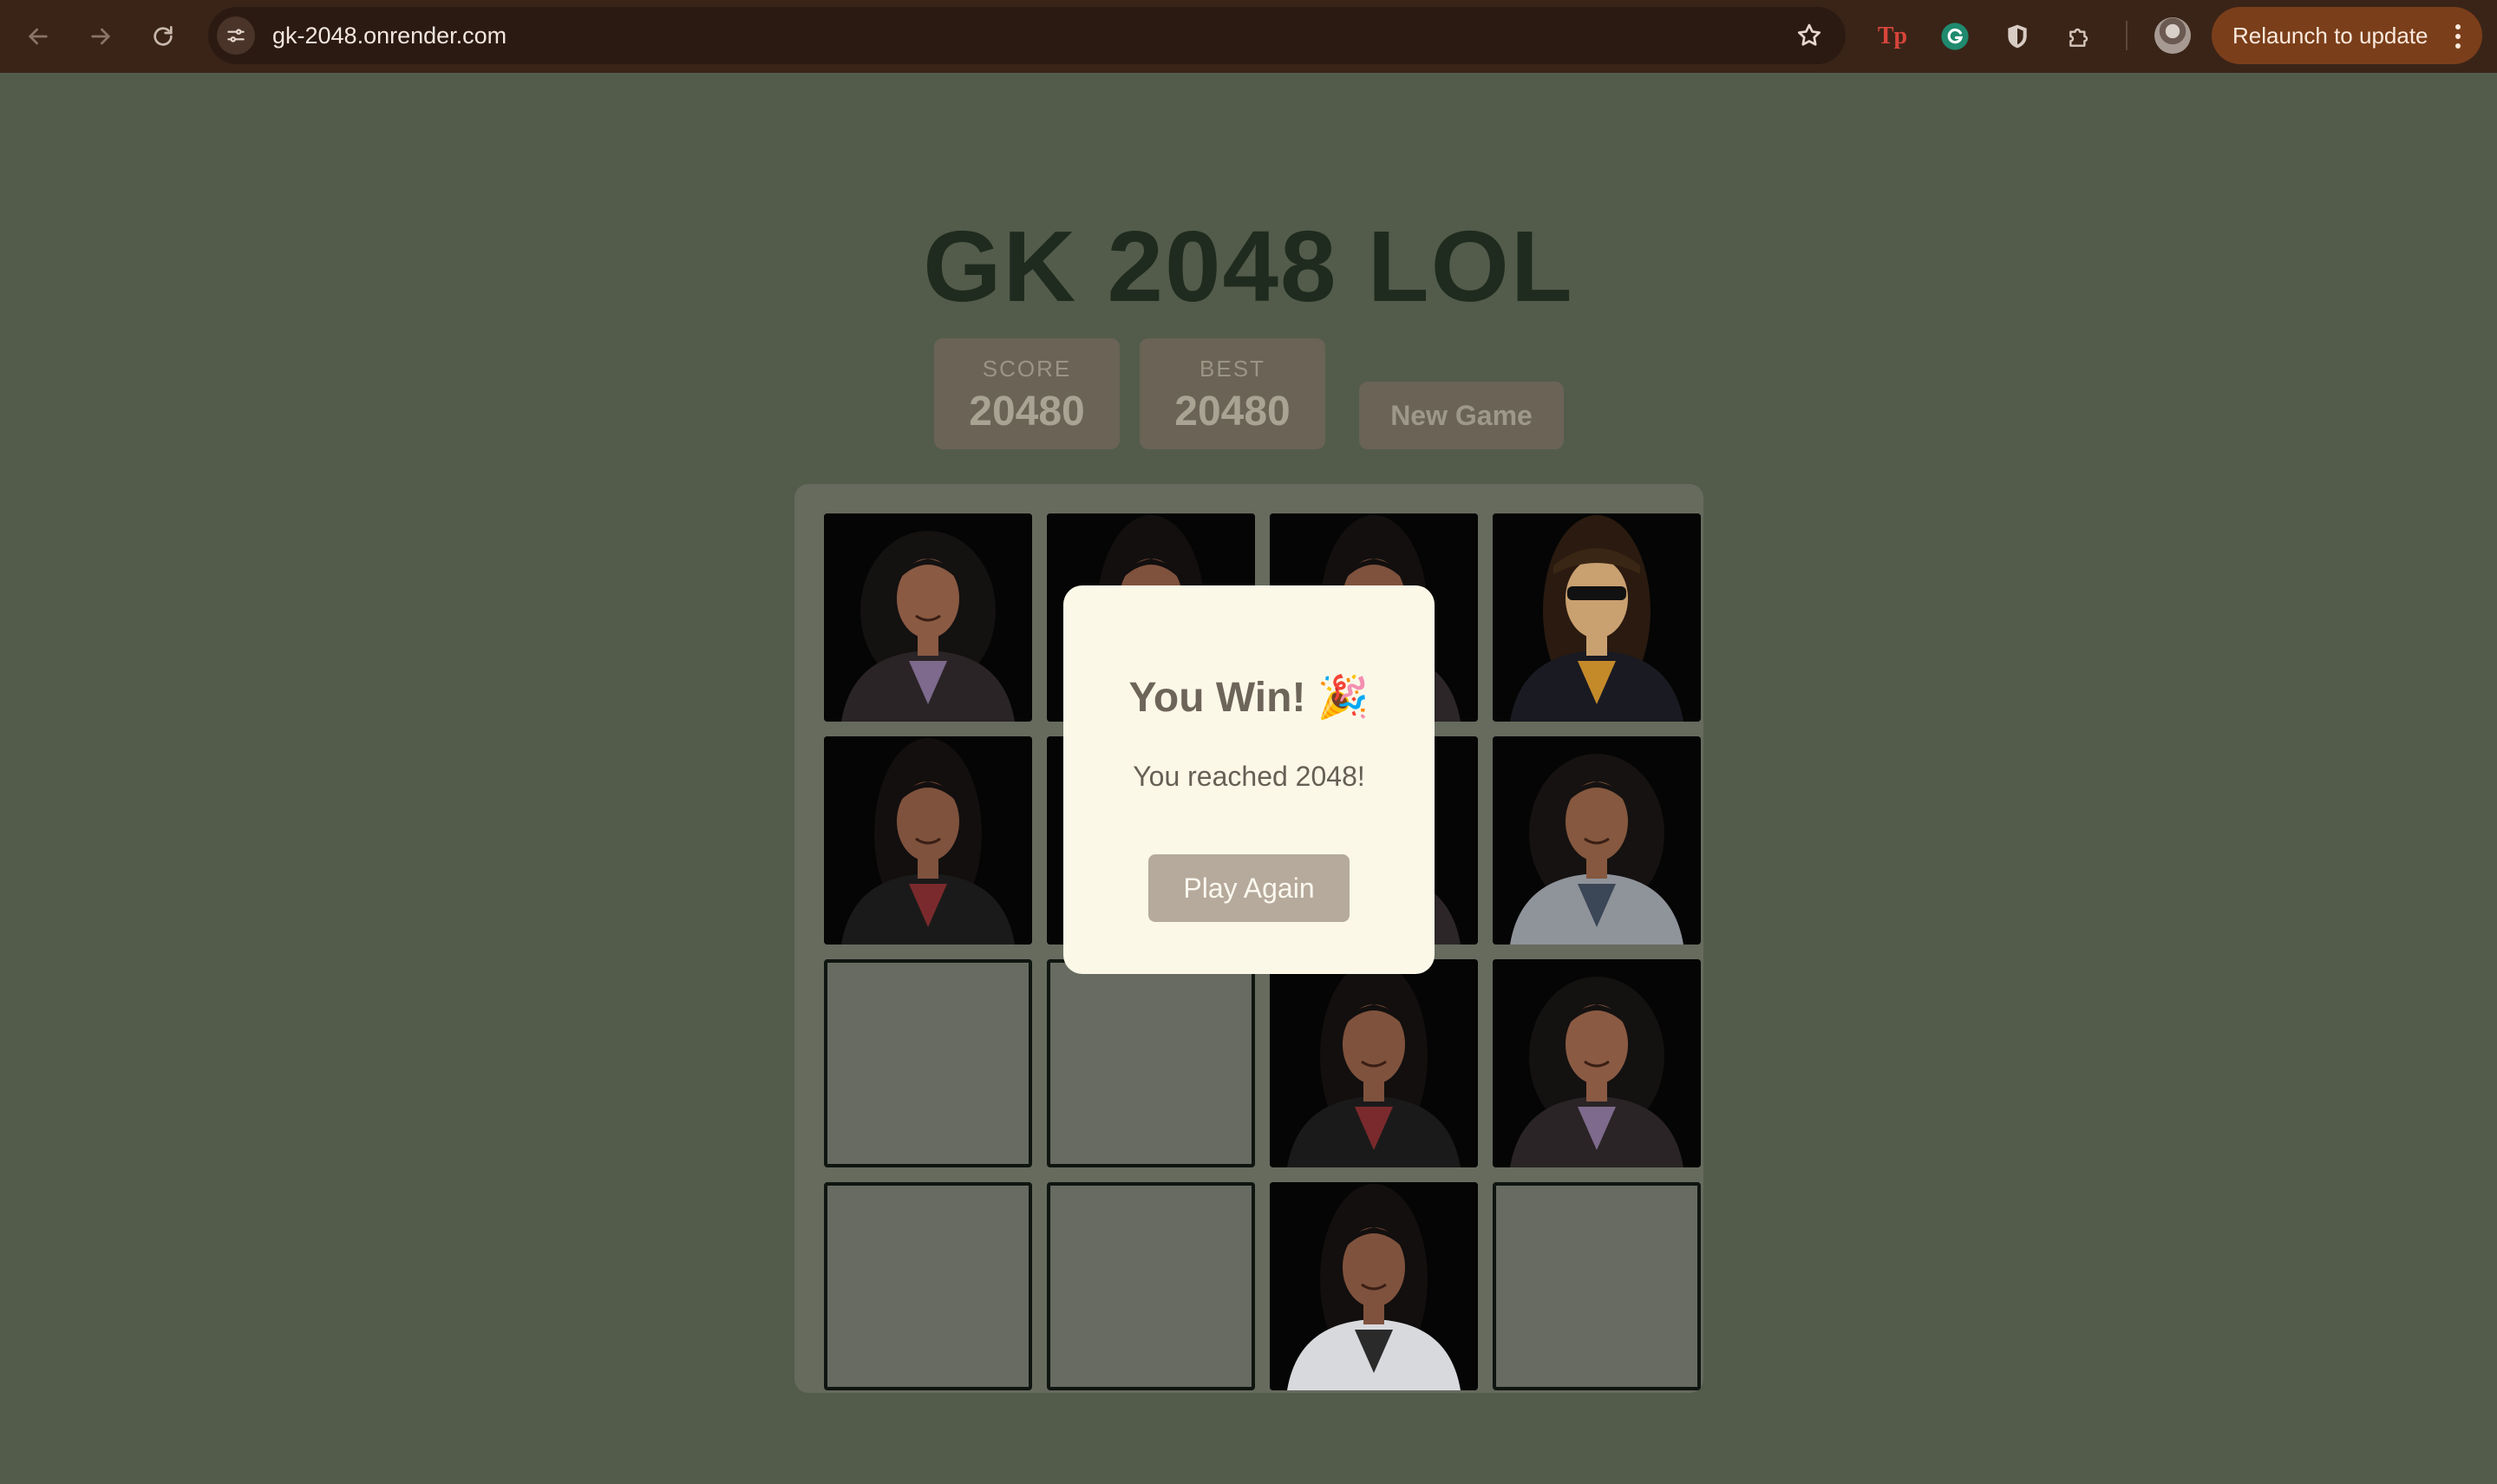  I want to click on grammarly-extension-icon, so click(1955, 37).